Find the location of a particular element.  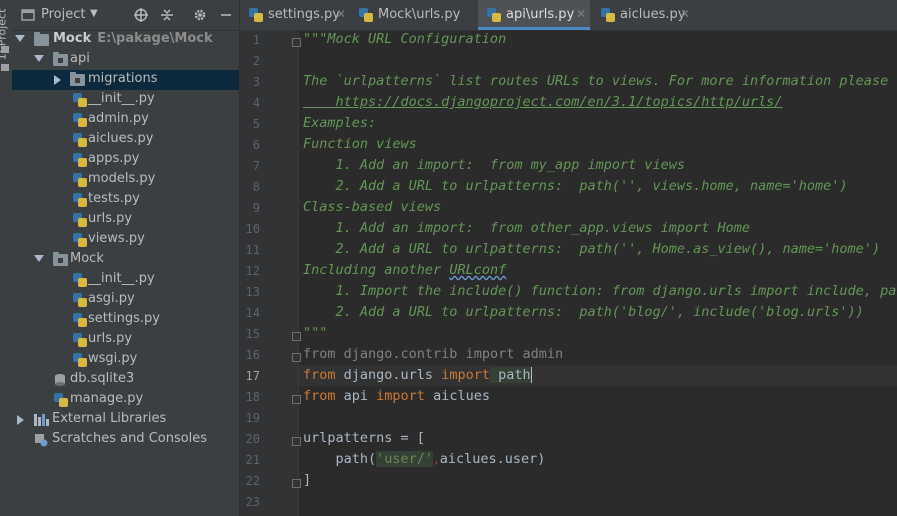

tree-item-file: aiclues.py is located at coordinates (125, 140).